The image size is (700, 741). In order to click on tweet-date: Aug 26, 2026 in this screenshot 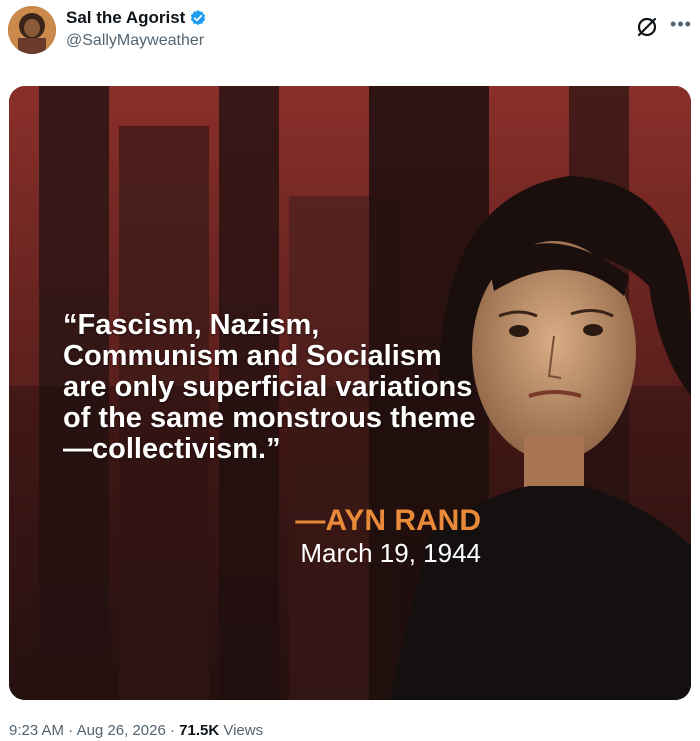, I will do `click(121, 730)`.